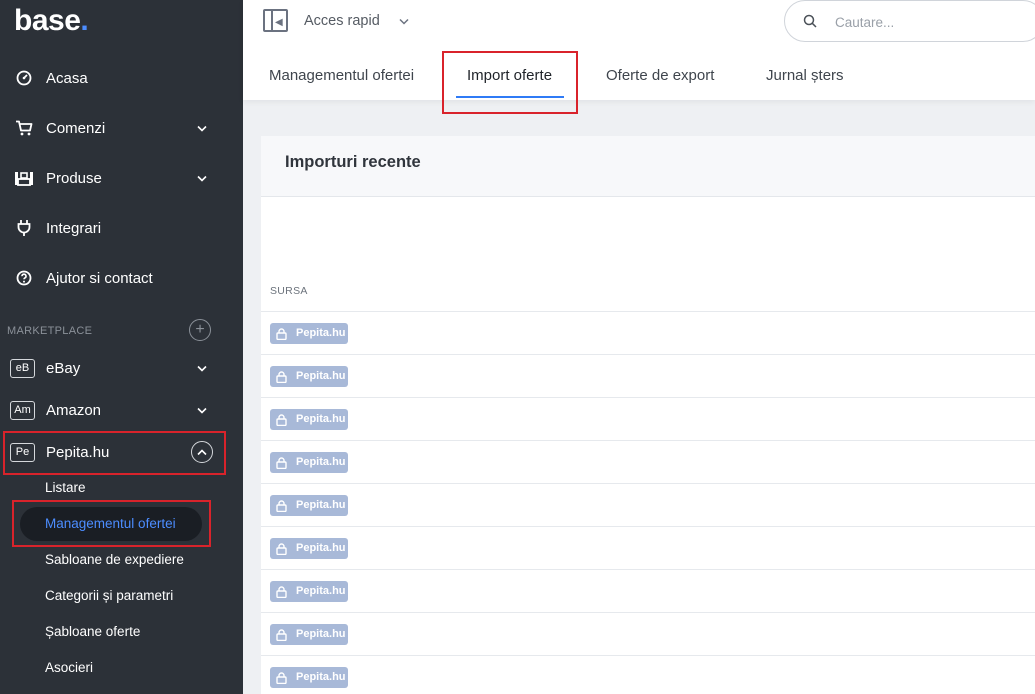 Image resolution: width=1035 pixels, height=694 pixels. What do you see at coordinates (67, 78) in the screenshot?
I see `sidebar-item-label: Acasa` at bounding box center [67, 78].